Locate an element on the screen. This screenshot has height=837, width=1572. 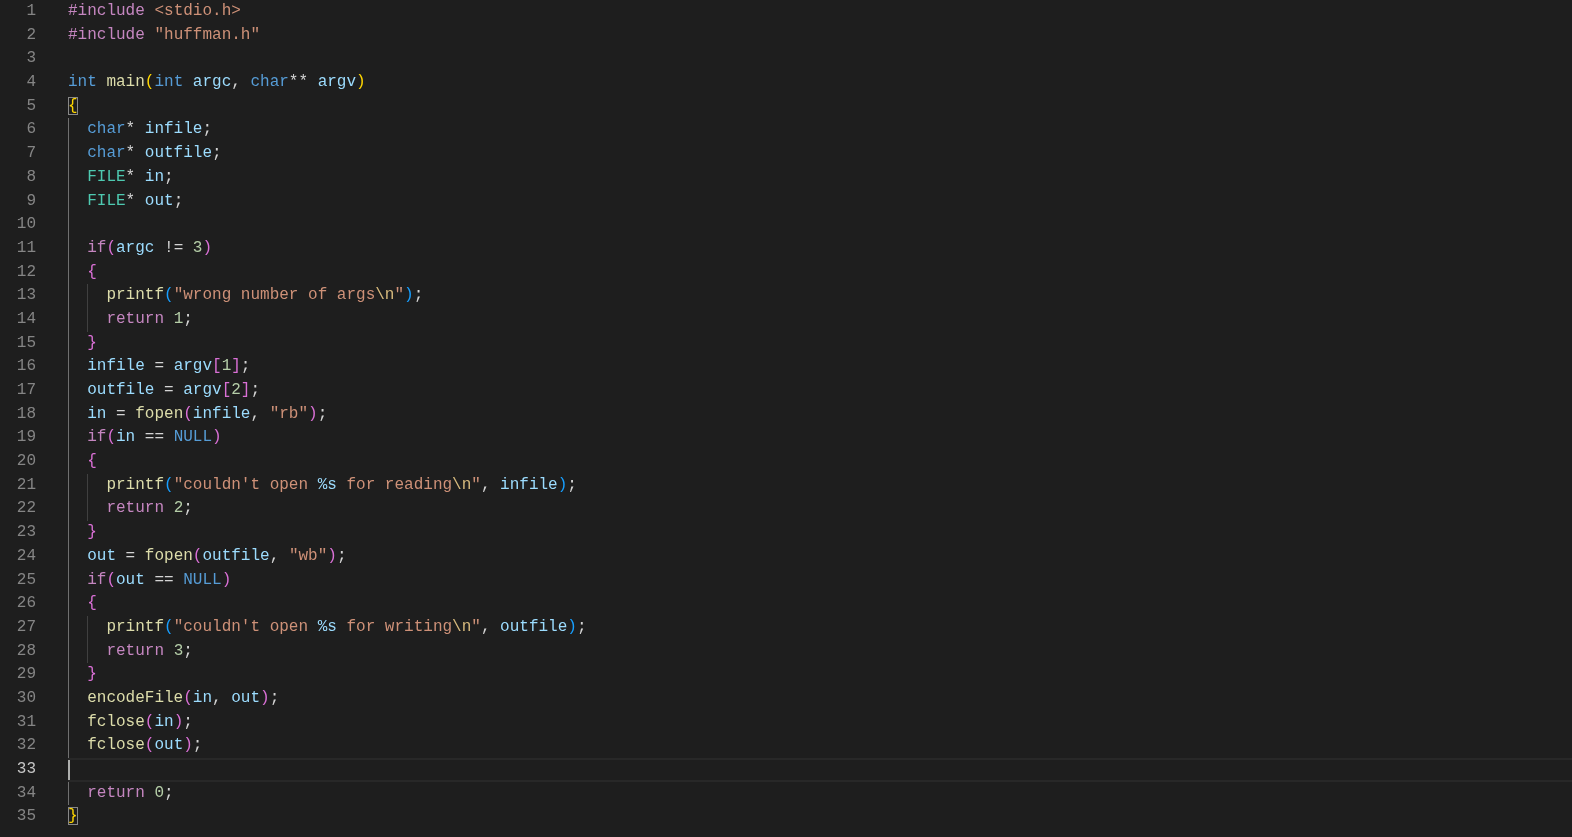
code-line: int main(int argc, char** argv) is located at coordinates (217, 83).